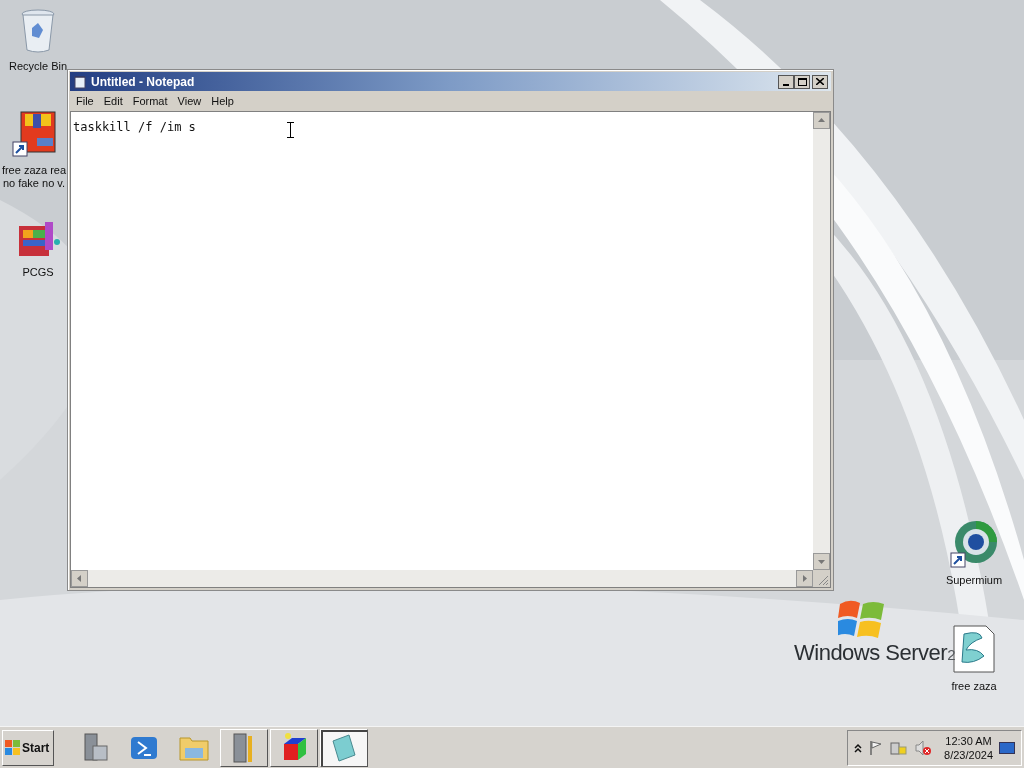 The image size is (1024, 768). Describe the element at coordinates (968, 754) in the screenshot. I see `clock-date: 8/23/2024` at that location.